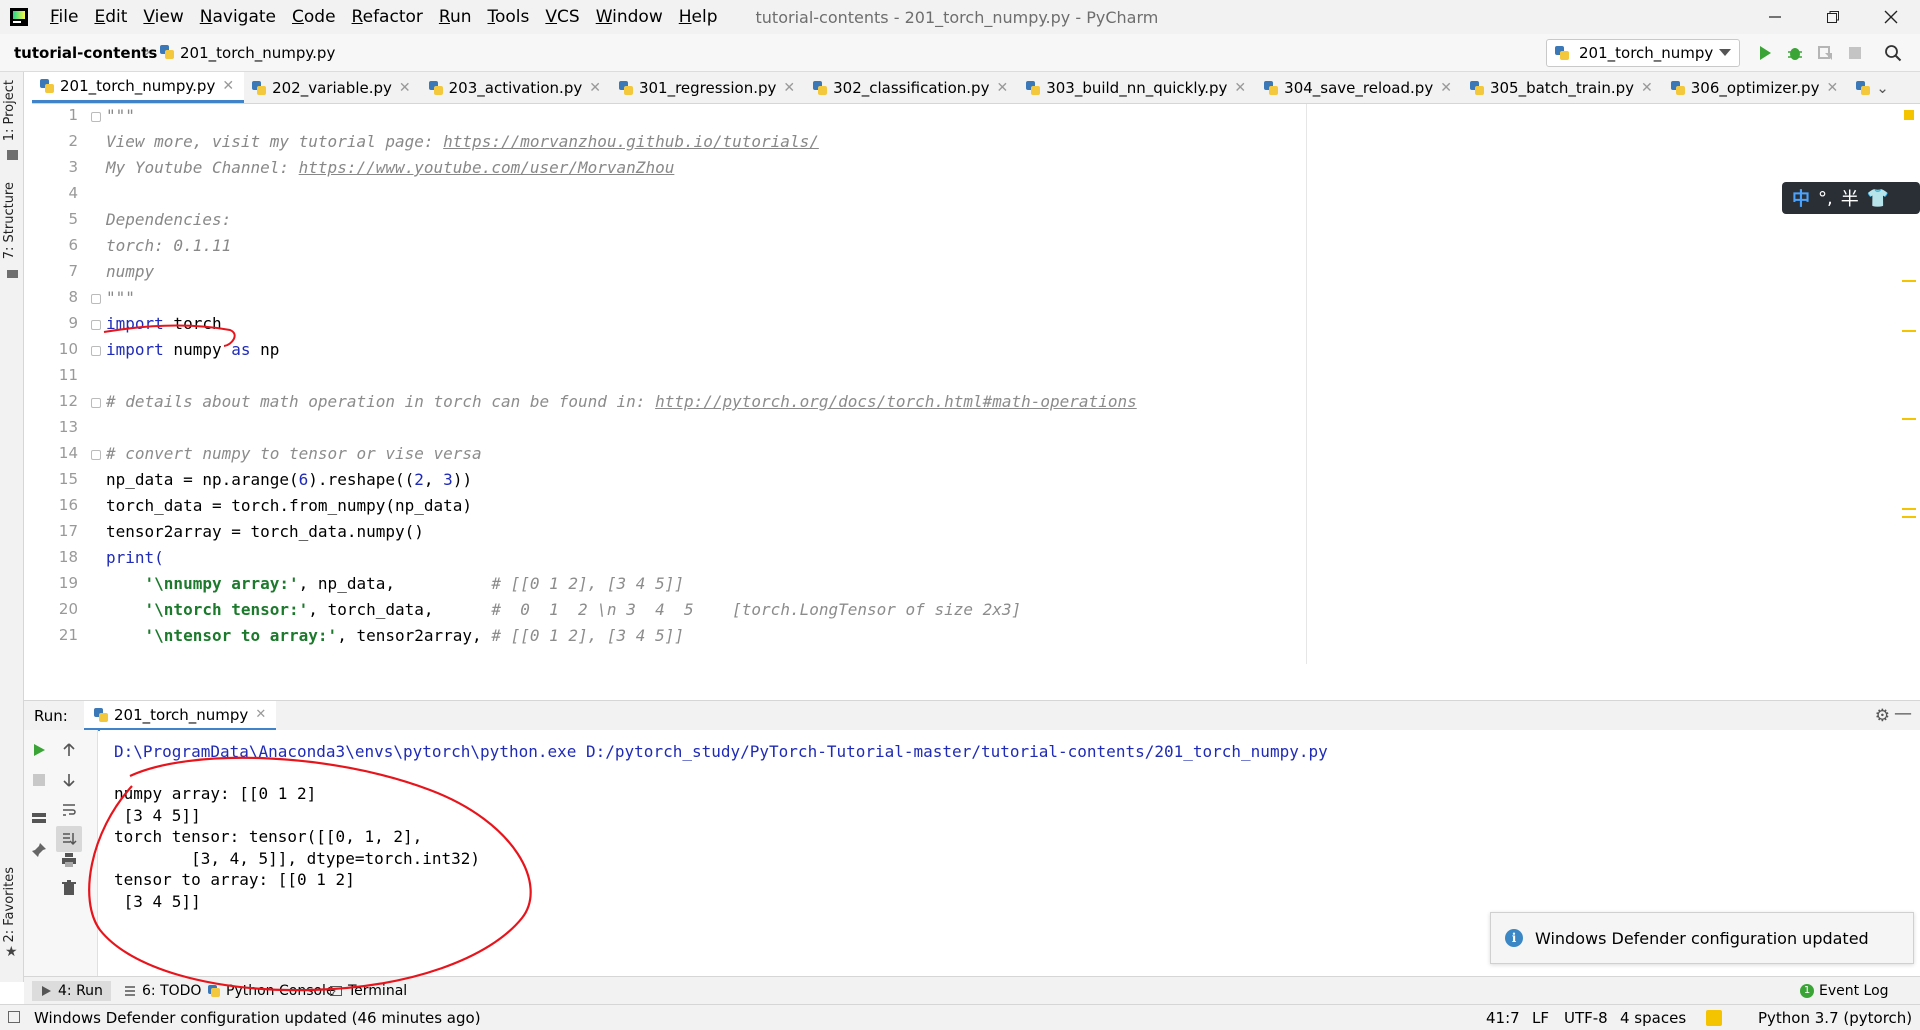 The height and width of the screenshot is (1030, 1920). What do you see at coordinates (631, 141) in the screenshot?
I see `tutorial-link: https://morvanzhou.github.io/tutorials/` at bounding box center [631, 141].